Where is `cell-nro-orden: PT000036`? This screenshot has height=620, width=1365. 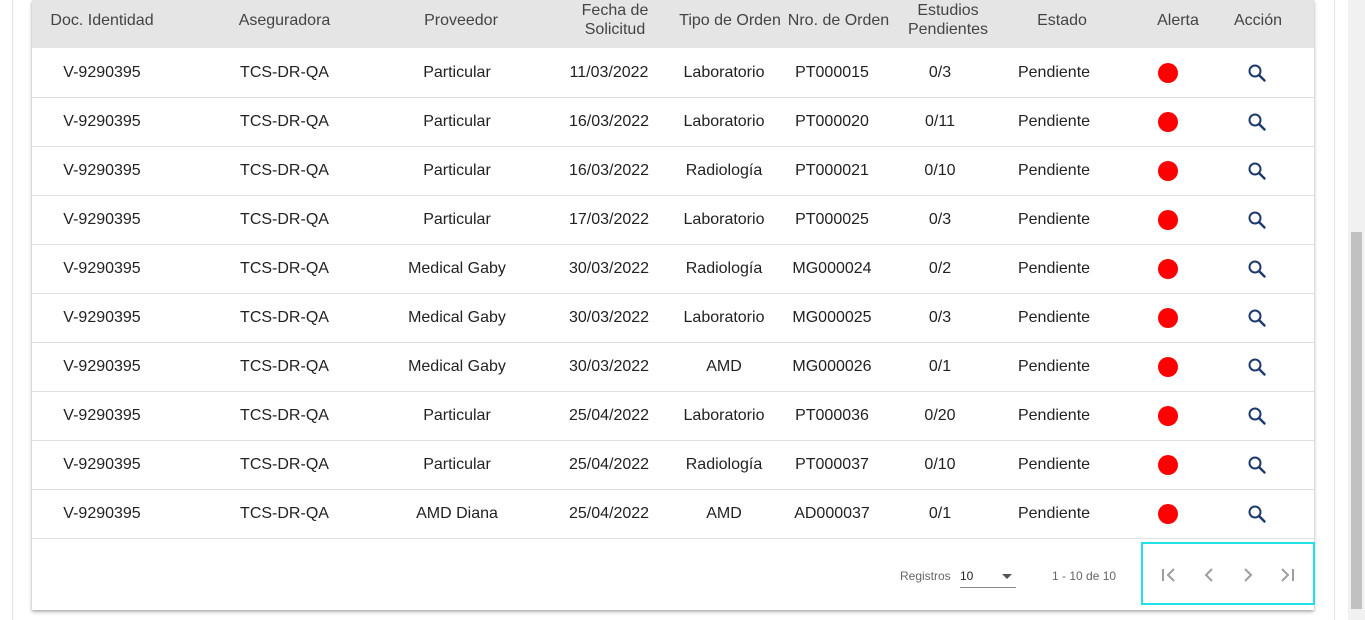 cell-nro-orden: PT000036 is located at coordinates (832, 415).